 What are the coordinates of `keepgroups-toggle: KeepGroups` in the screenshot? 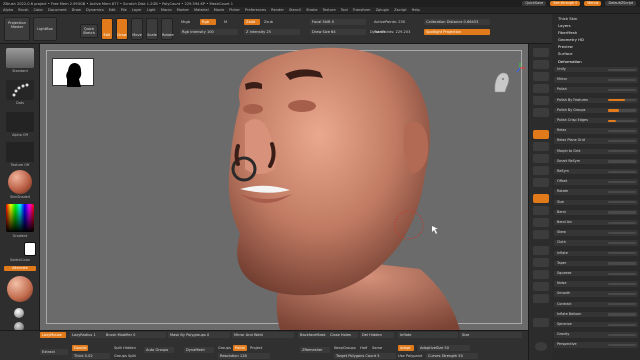 It's located at (345, 348).